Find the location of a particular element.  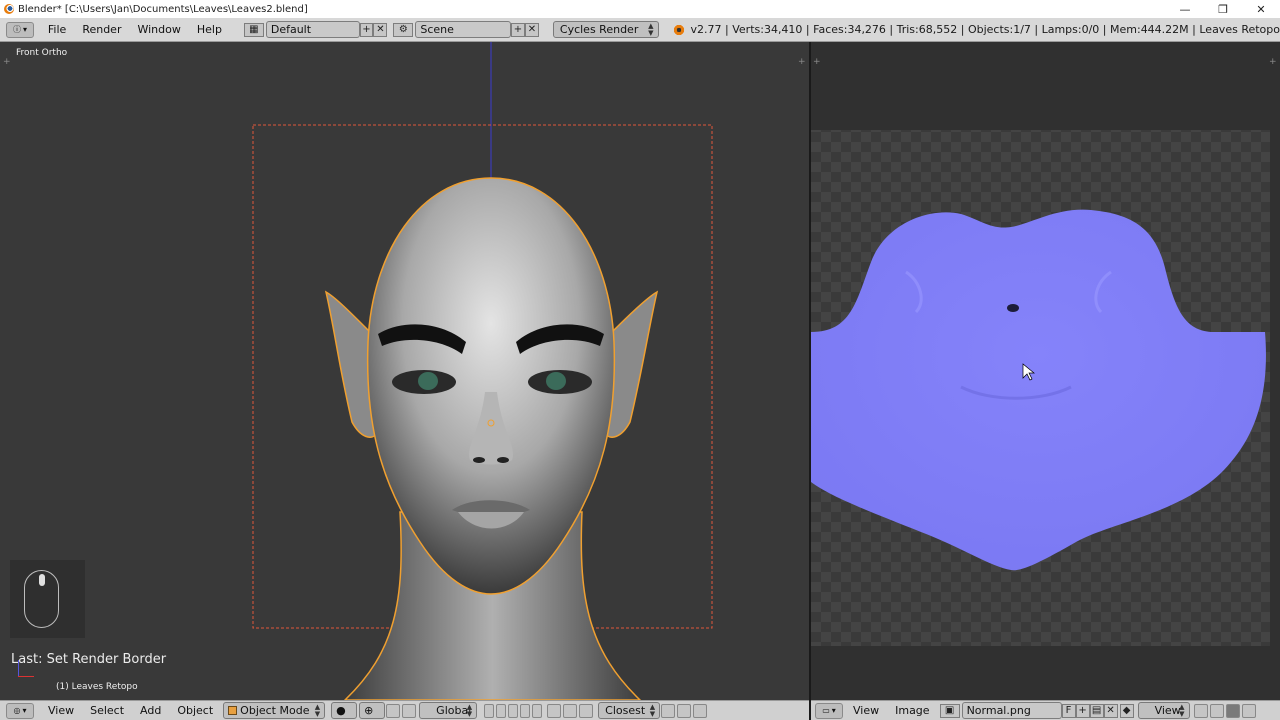

mode-dropdown: Object Mode ▲ ▼ is located at coordinates (274, 710).